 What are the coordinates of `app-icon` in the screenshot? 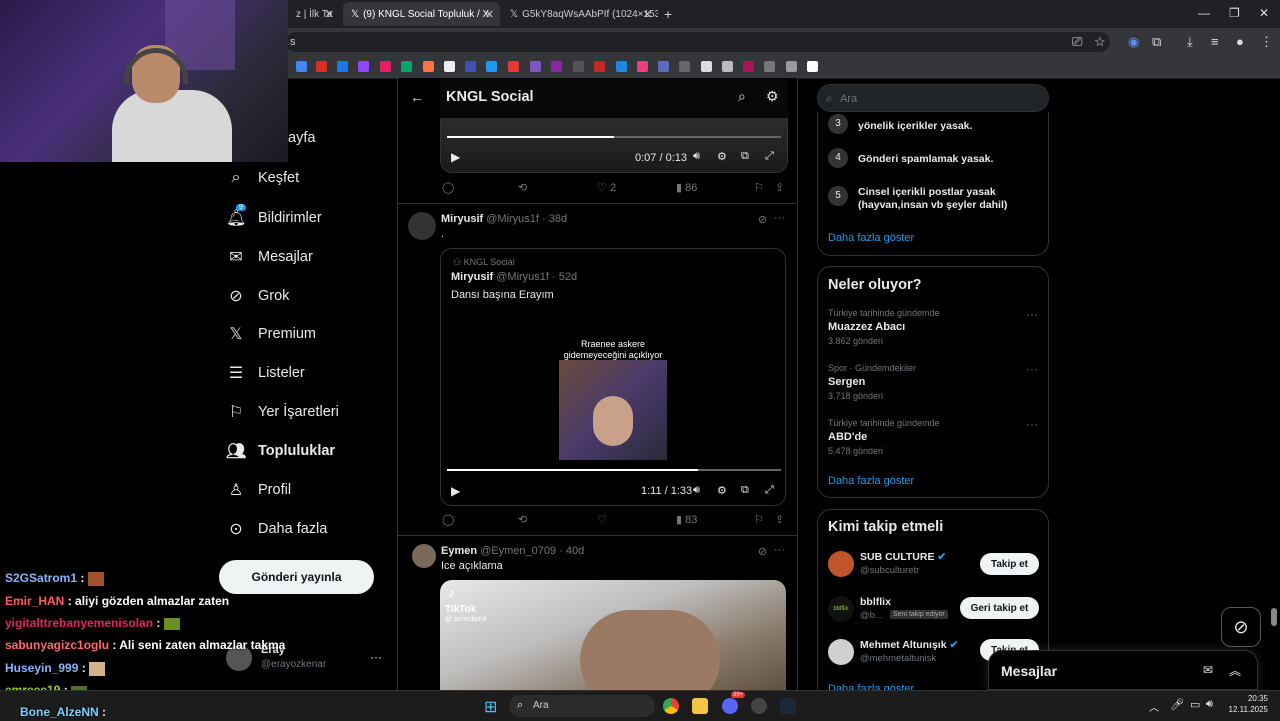 It's located at (759, 706).